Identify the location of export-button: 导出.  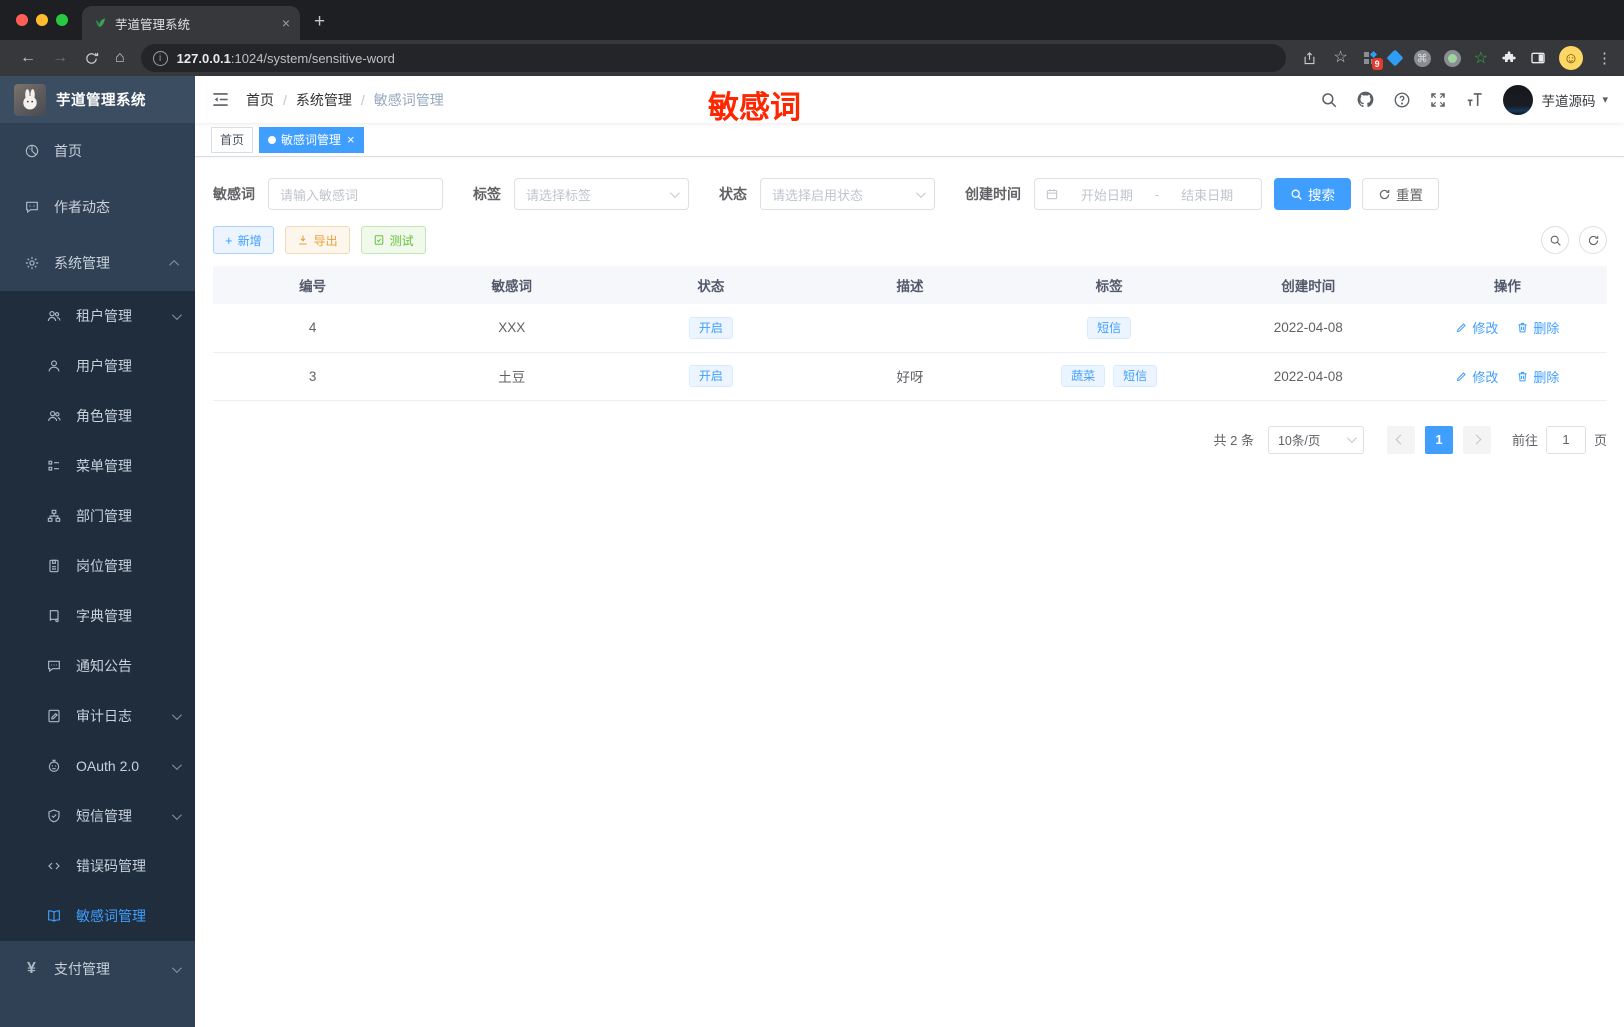
(317, 240).